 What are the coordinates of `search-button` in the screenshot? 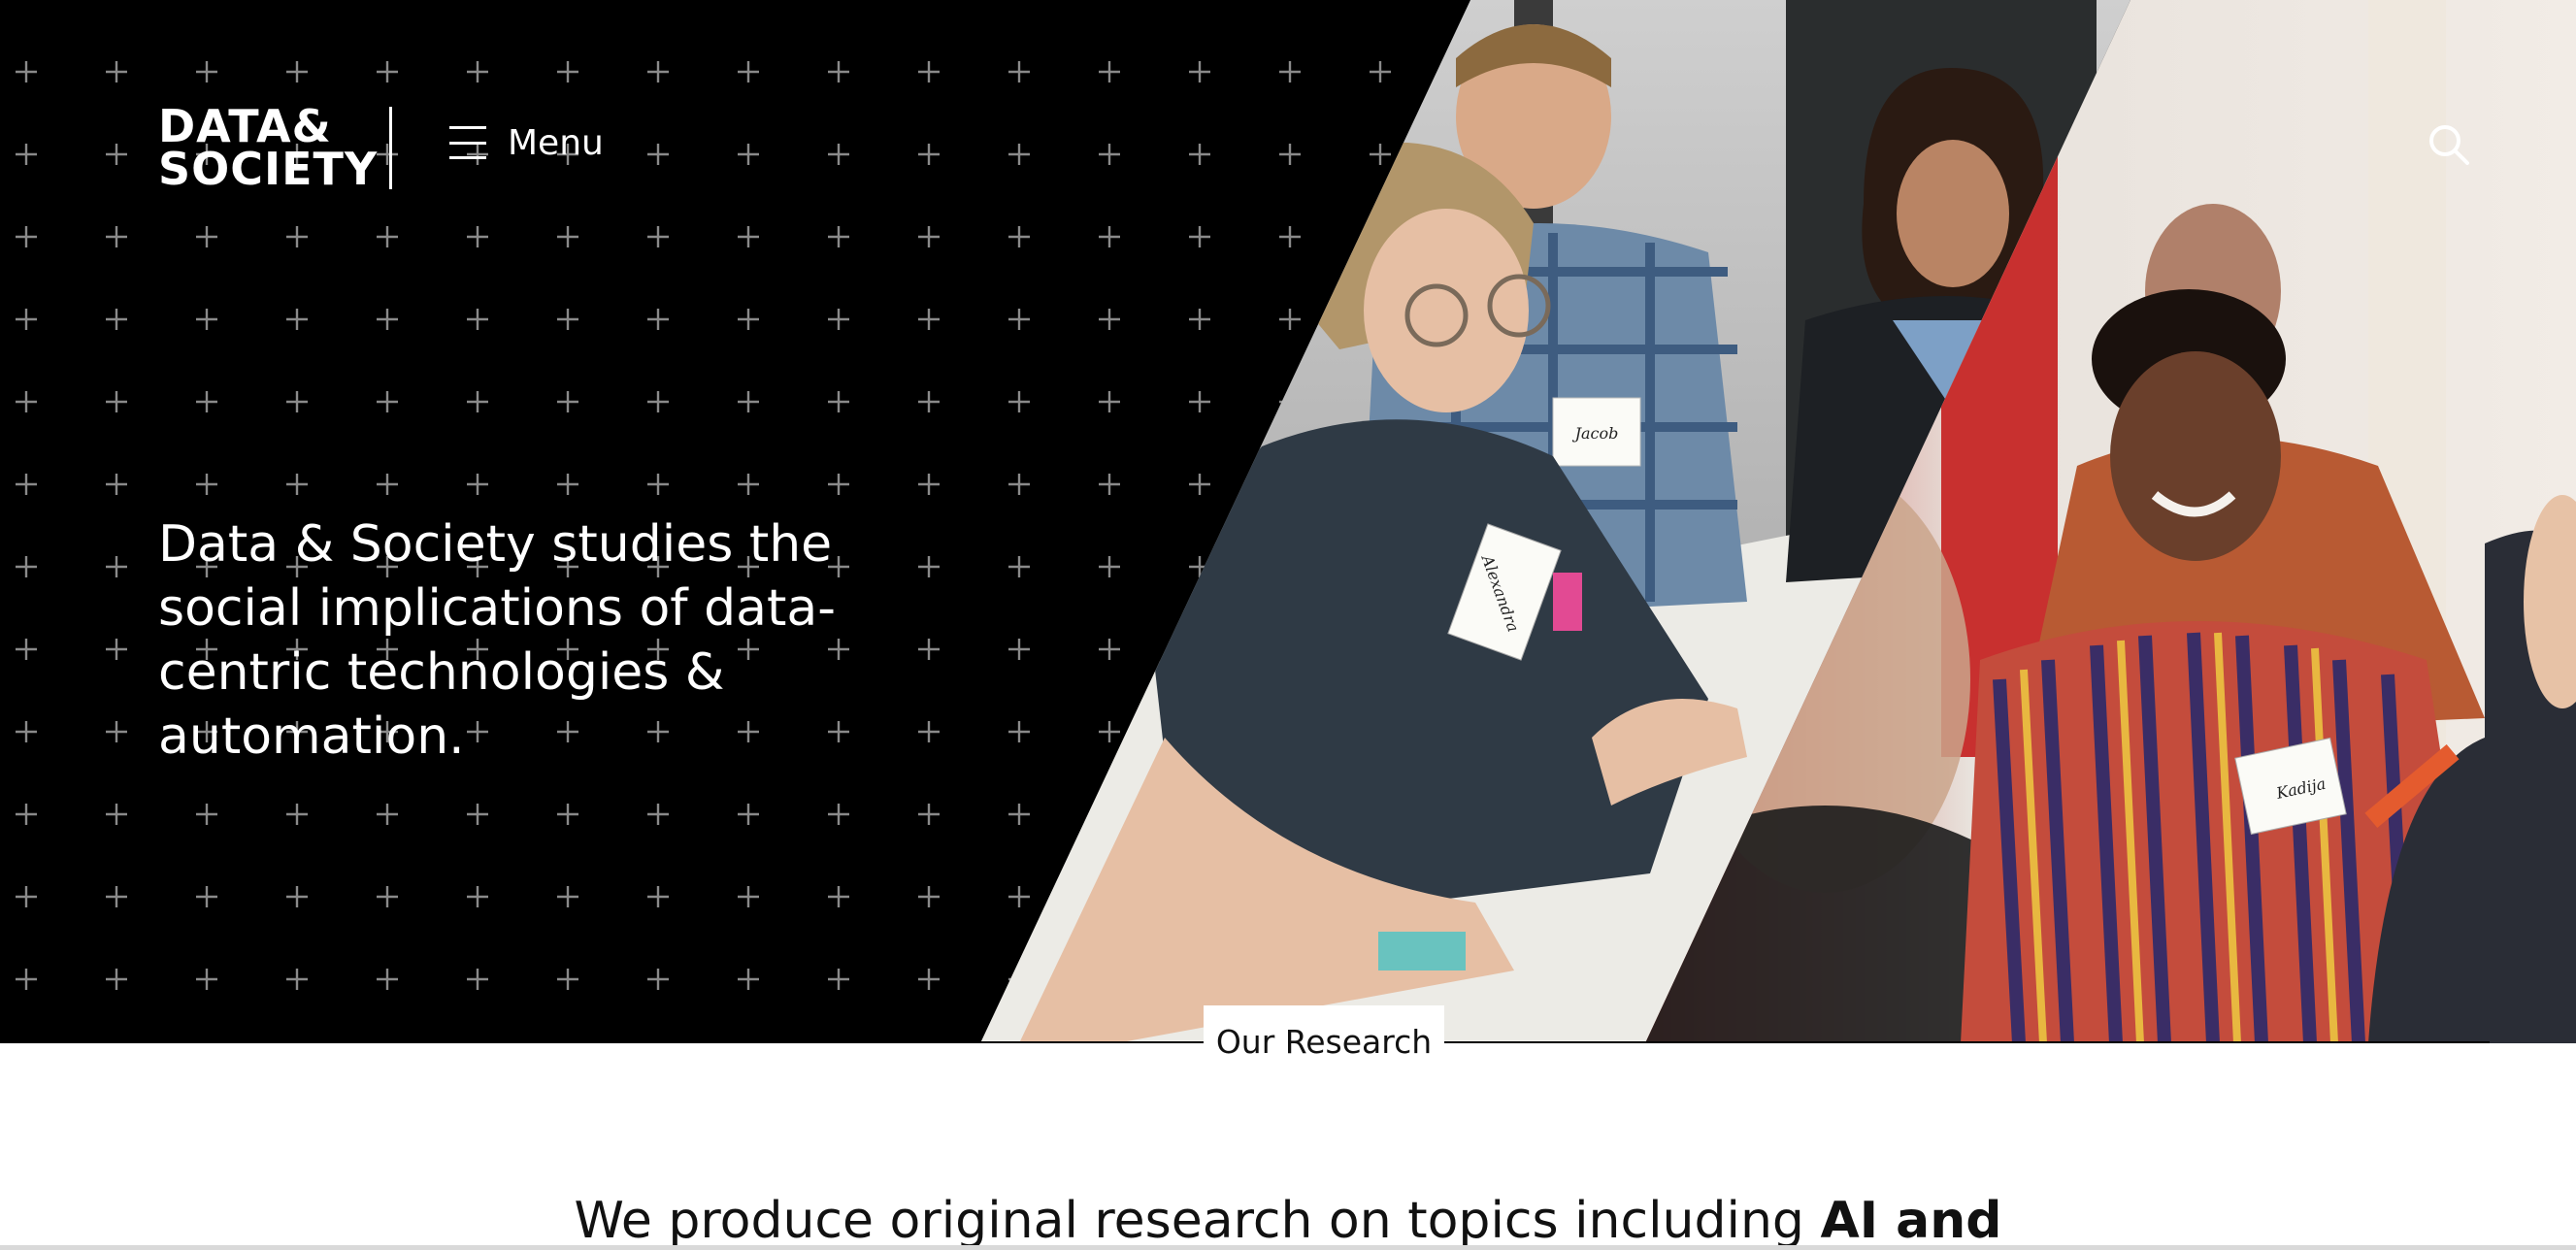 It's located at (2449, 144).